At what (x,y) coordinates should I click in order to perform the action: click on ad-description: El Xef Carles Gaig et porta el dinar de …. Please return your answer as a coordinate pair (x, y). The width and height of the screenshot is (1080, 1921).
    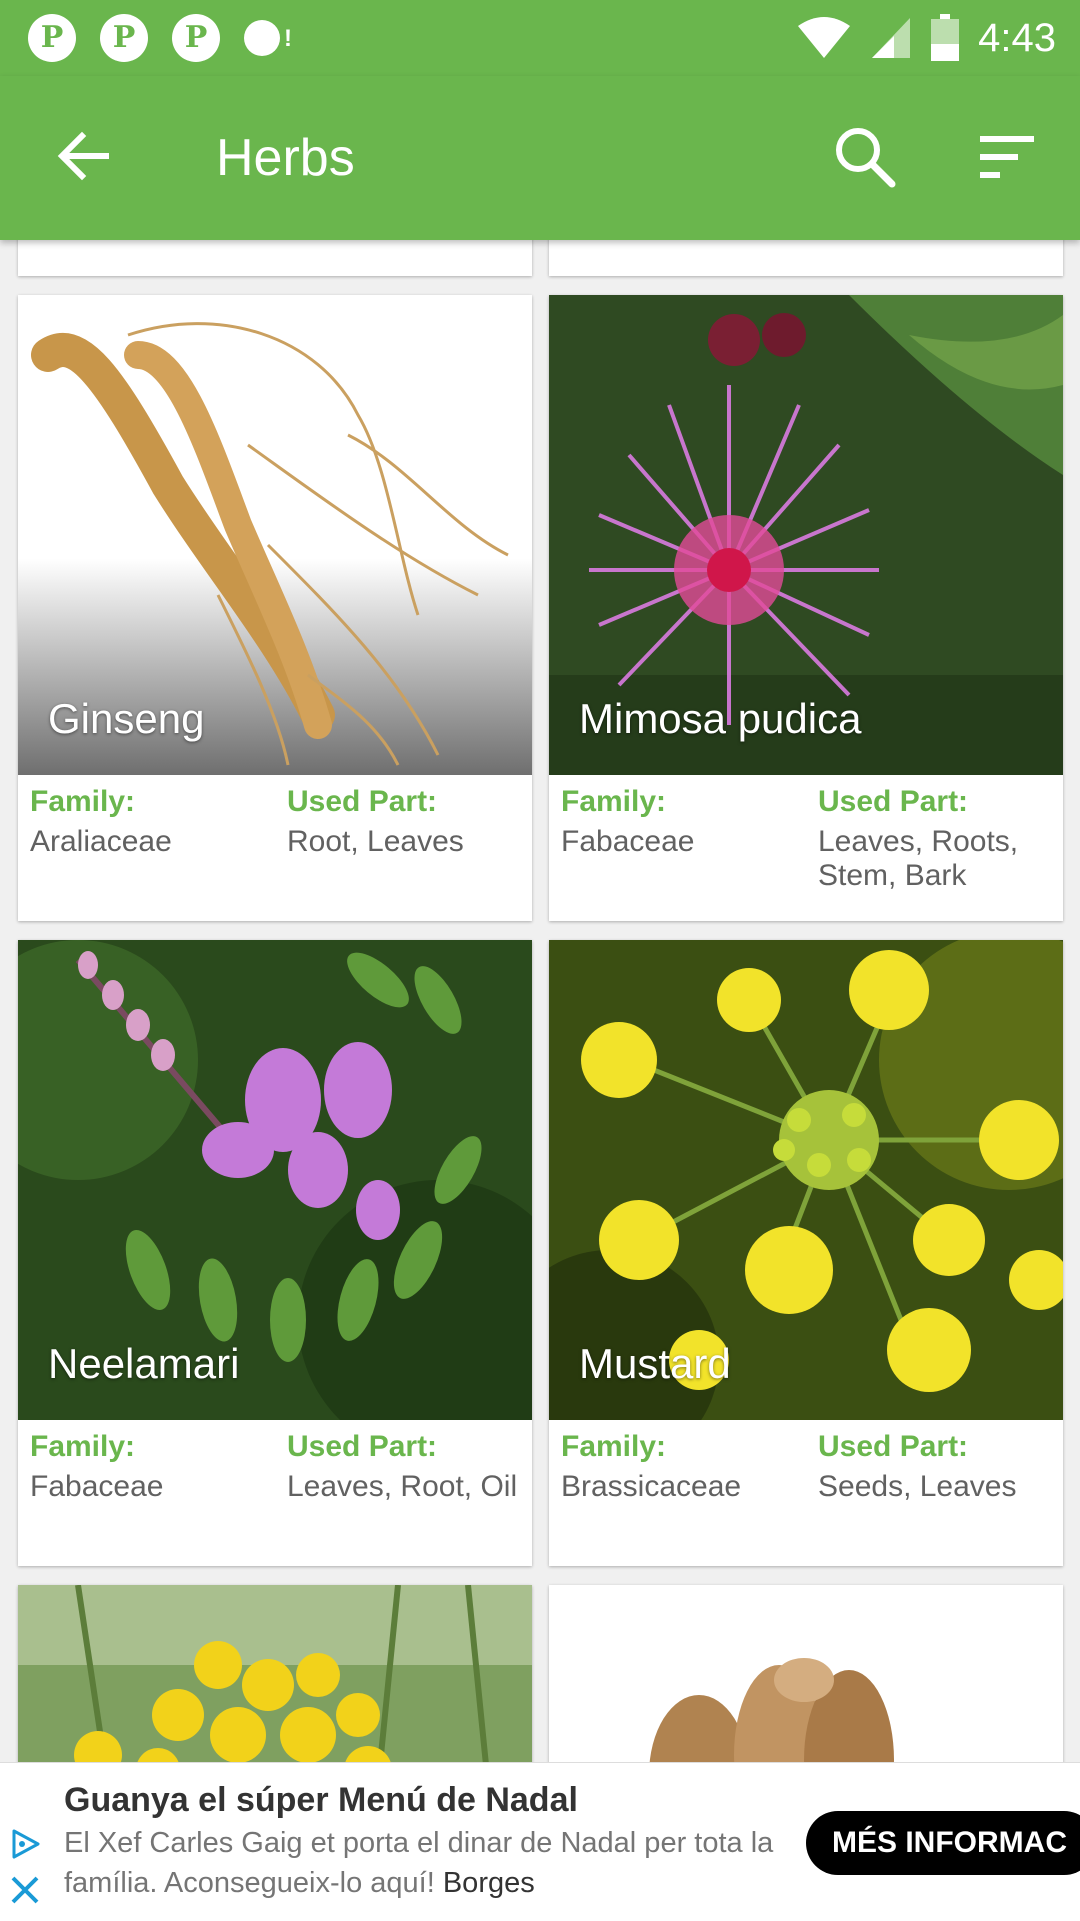
    Looking at the image, I should click on (419, 1863).